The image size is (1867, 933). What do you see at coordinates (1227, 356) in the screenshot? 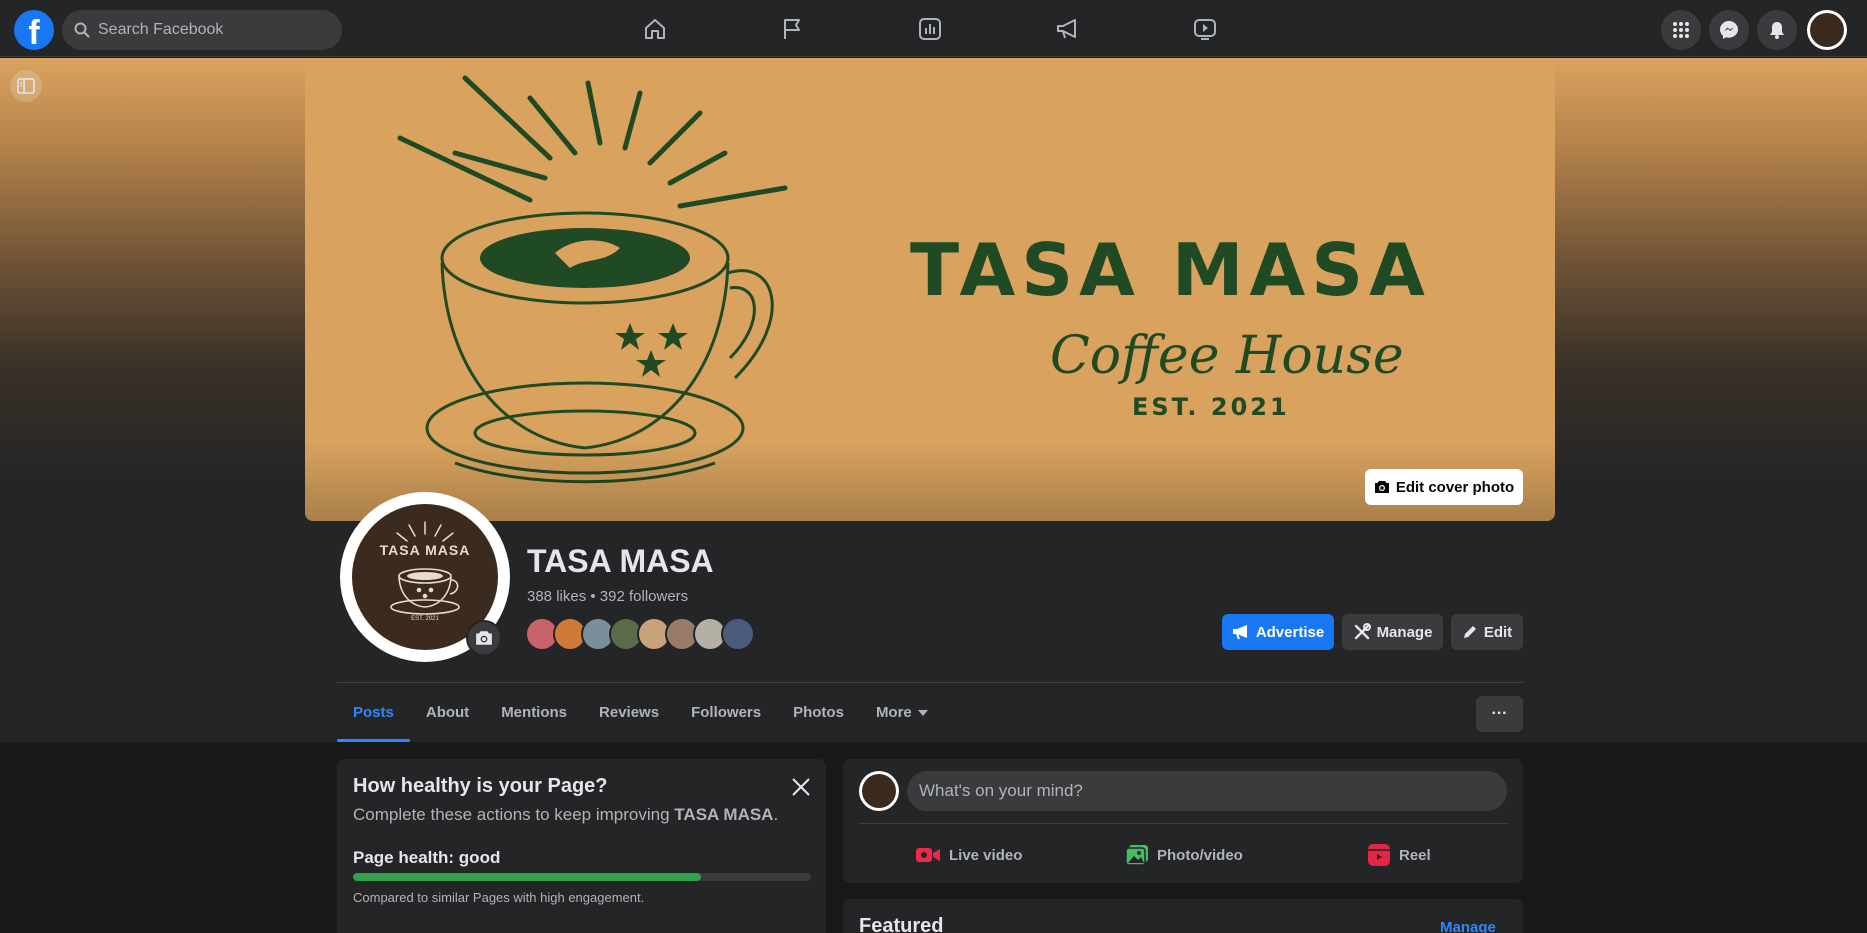
I see `cover-subtitle-text: Coffee House` at bounding box center [1227, 356].